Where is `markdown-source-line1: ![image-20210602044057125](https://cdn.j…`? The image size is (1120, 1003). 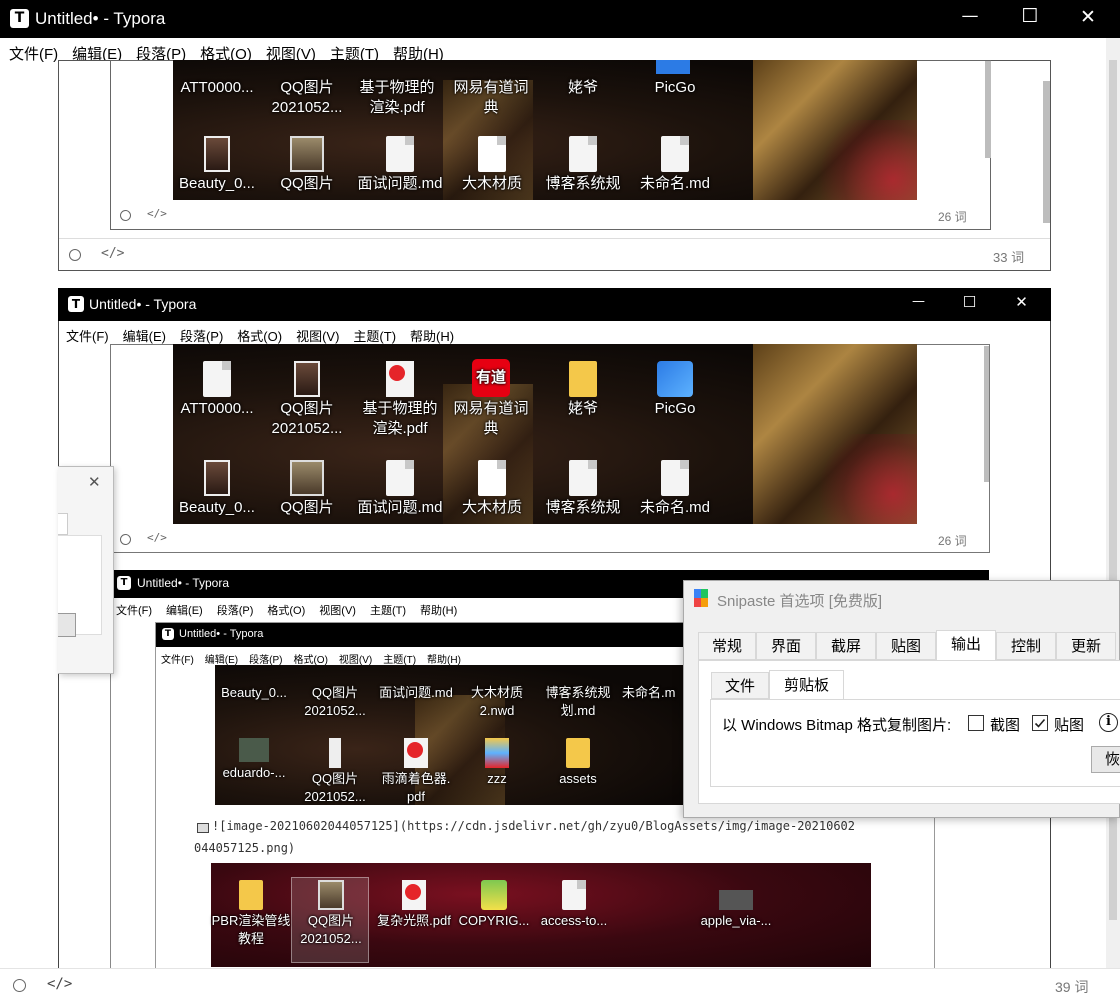 markdown-source-line1: ![image-20210602044057125](https://cdn.j… is located at coordinates (533, 826).